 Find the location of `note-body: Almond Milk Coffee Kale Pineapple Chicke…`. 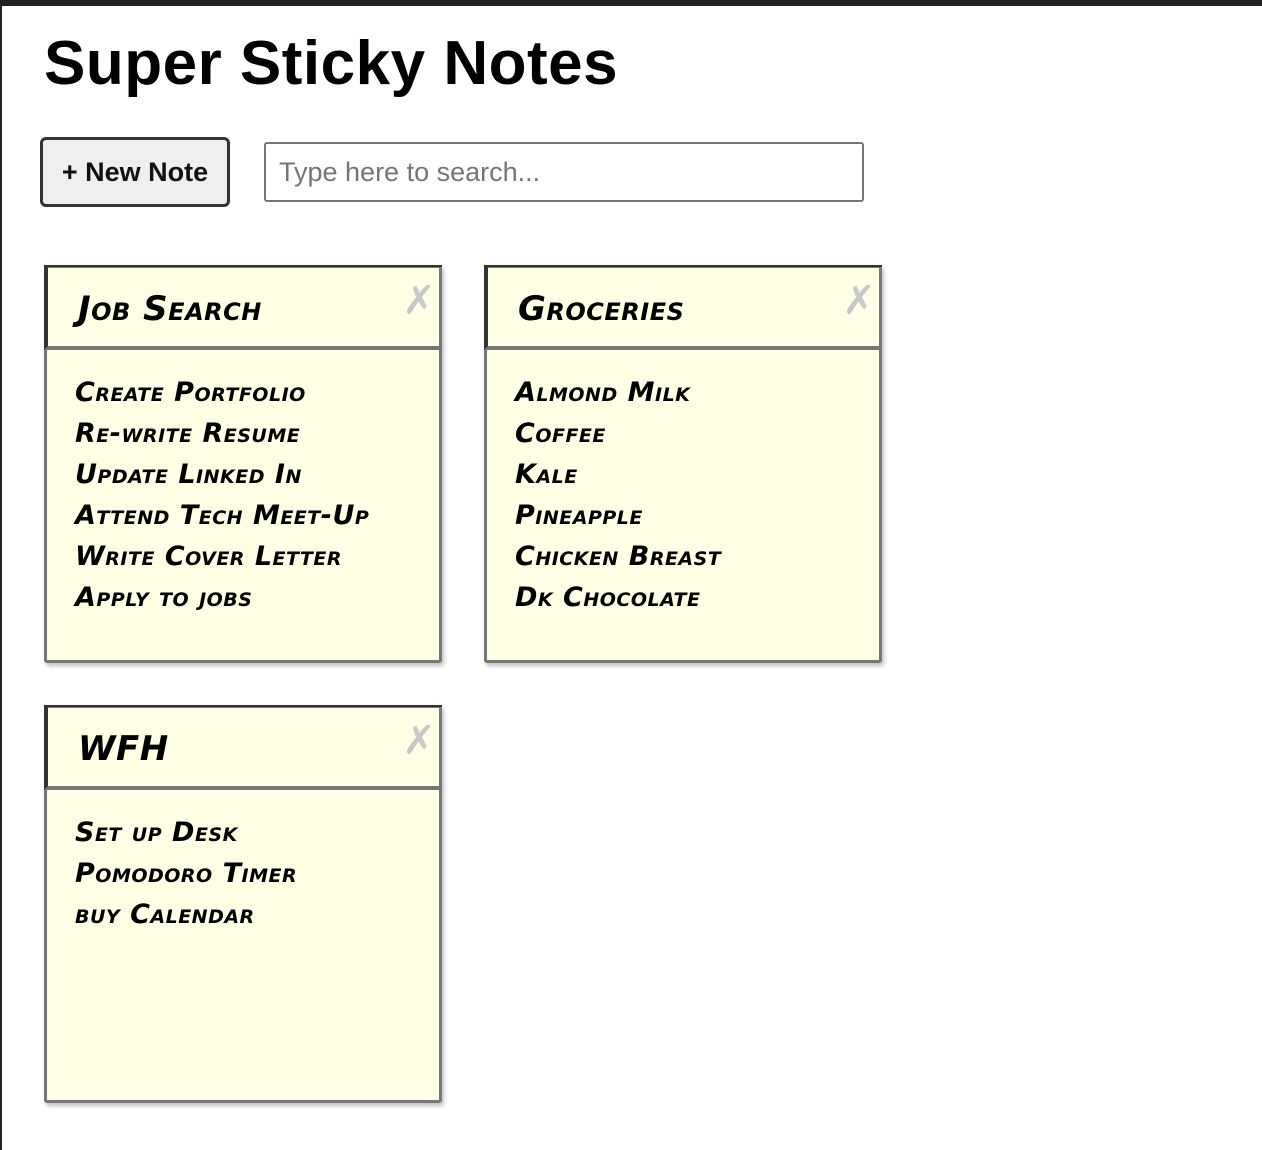

note-body: Almond Milk Coffee Kale Pineapple Chicke… is located at coordinates (683, 484).